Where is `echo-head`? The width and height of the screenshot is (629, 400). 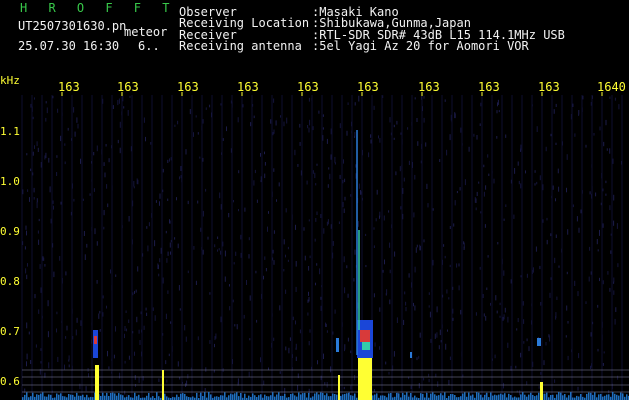
echo-head is located at coordinates (365, 336).